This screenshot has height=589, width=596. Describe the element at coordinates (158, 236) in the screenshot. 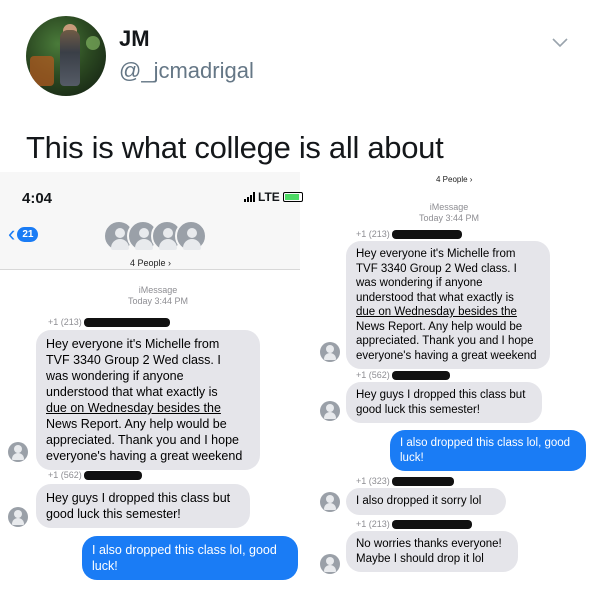

I see `group-avatars` at that location.